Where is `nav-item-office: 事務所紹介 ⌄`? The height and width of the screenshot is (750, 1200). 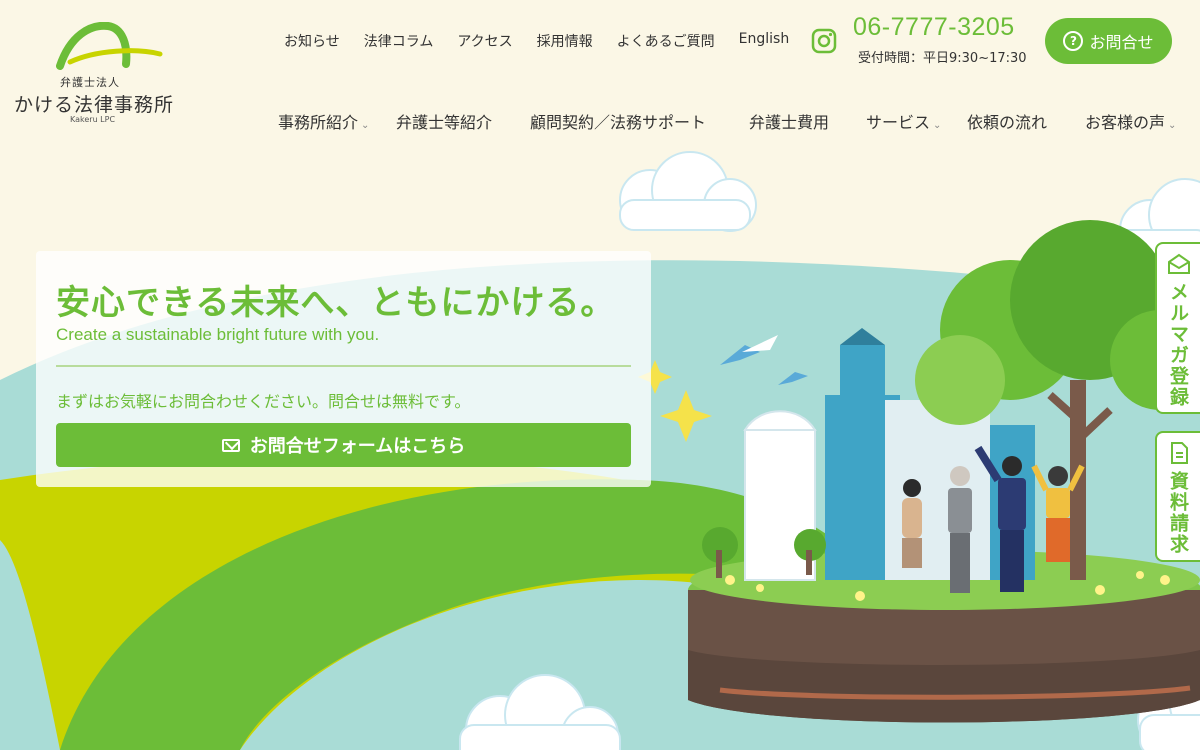 nav-item-office: 事務所紹介 ⌄ is located at coordinates (323, 121).